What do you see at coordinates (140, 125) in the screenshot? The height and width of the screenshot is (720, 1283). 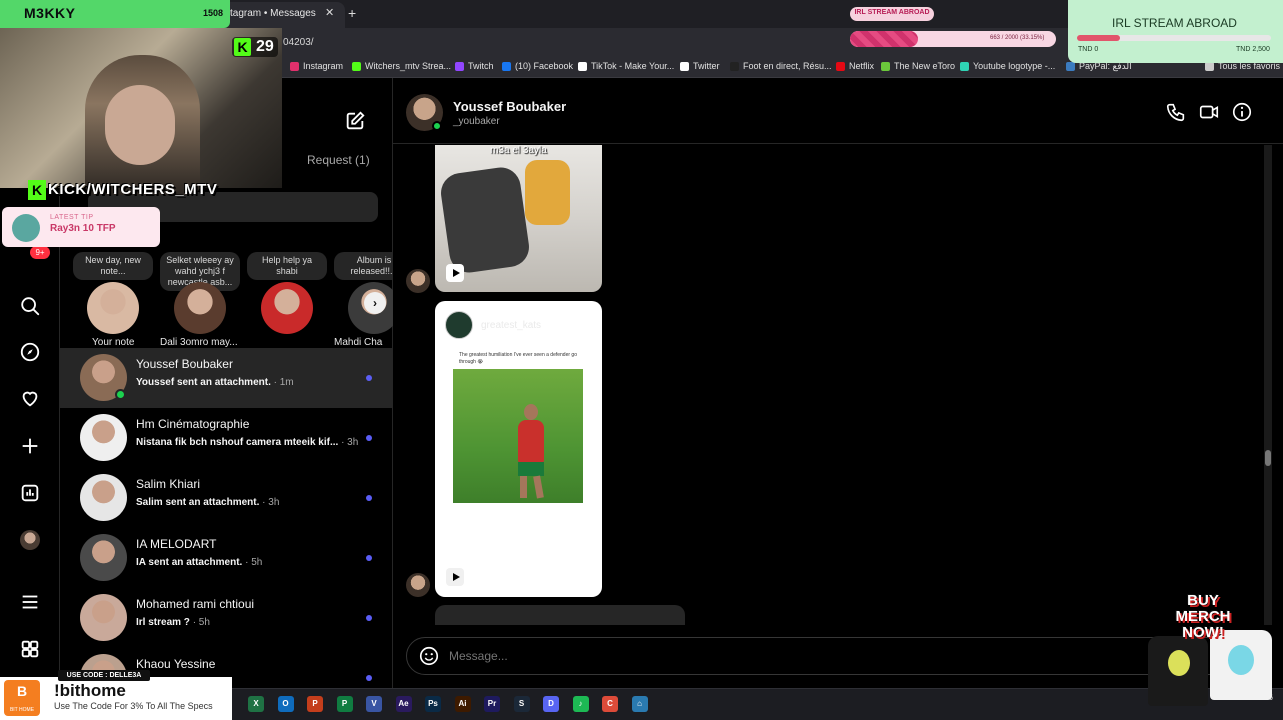 I see `webcam-face` at bounding box center [140, 125].